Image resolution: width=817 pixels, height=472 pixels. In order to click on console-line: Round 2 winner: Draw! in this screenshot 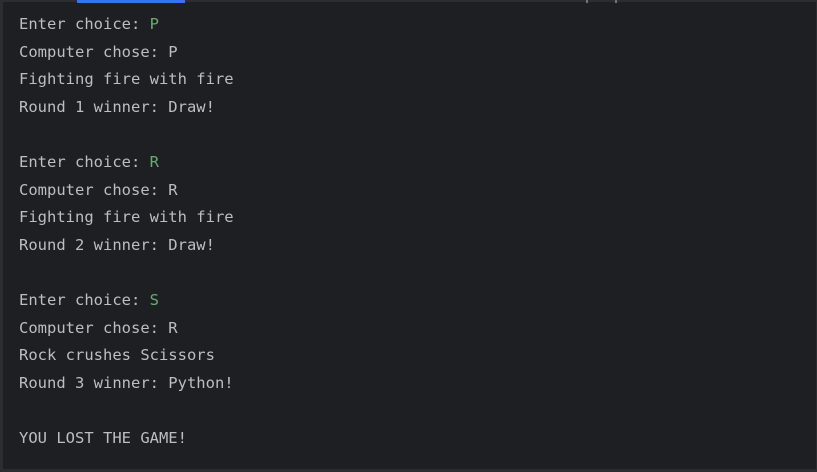, I will do `click(126, 246)`.